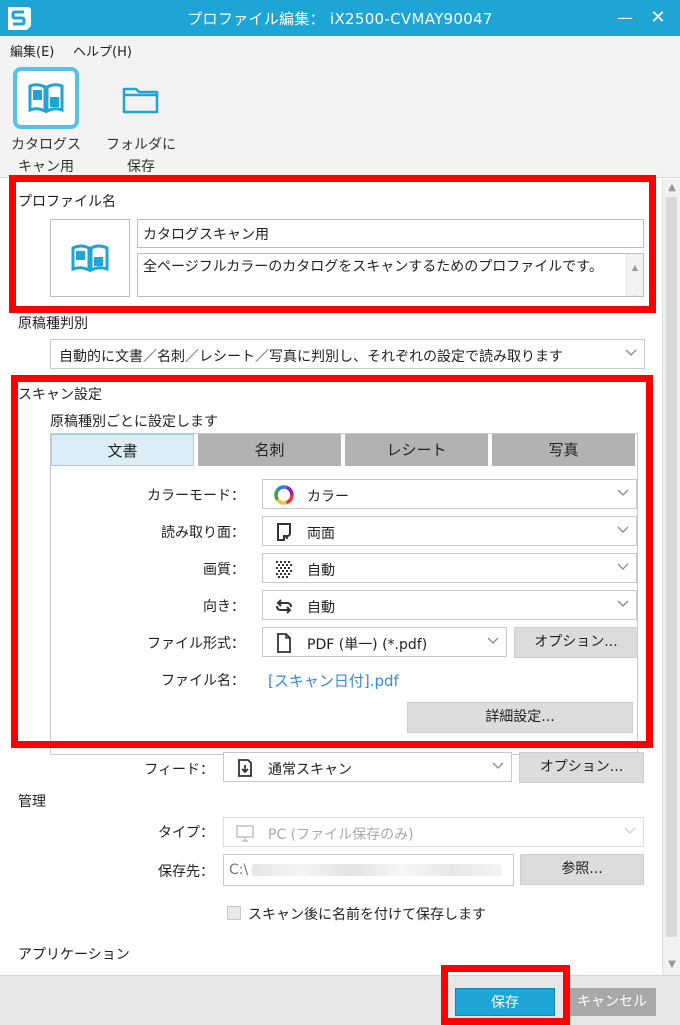 Image resolution: width=680 pixels, height=1025 pixels. Describe the element at coordinates (563, 450) in the screenshot. I see `tab-photo: 写真` at that location.